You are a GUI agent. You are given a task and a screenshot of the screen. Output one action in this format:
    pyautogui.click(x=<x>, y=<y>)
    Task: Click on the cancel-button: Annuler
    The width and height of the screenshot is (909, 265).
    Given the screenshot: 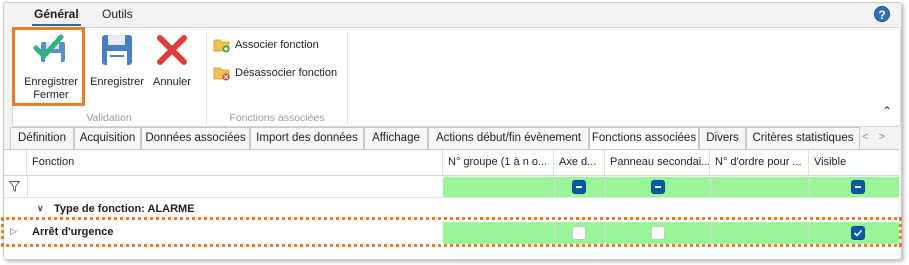 What is the action you would take?
    pyautogui.click(x=172, y=60)
    